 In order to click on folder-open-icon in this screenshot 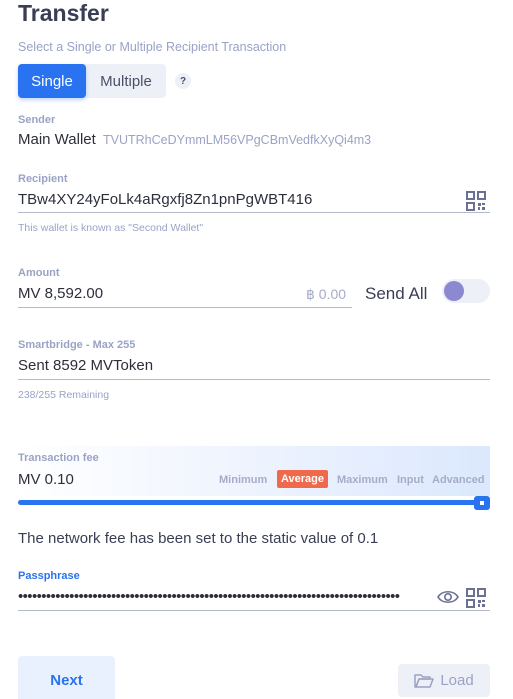, I will do `click(424, 680)`.